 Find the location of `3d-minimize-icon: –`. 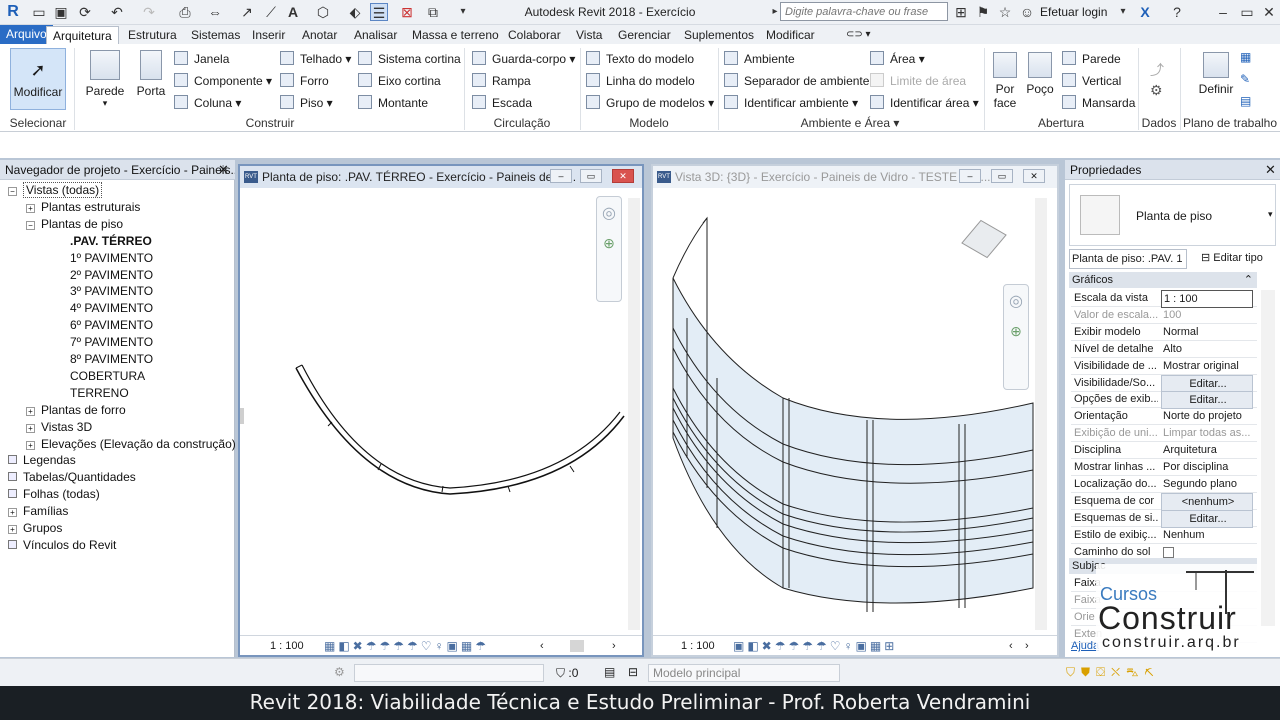

3d-minimize-icon: – is located at coordinates (970, 176).